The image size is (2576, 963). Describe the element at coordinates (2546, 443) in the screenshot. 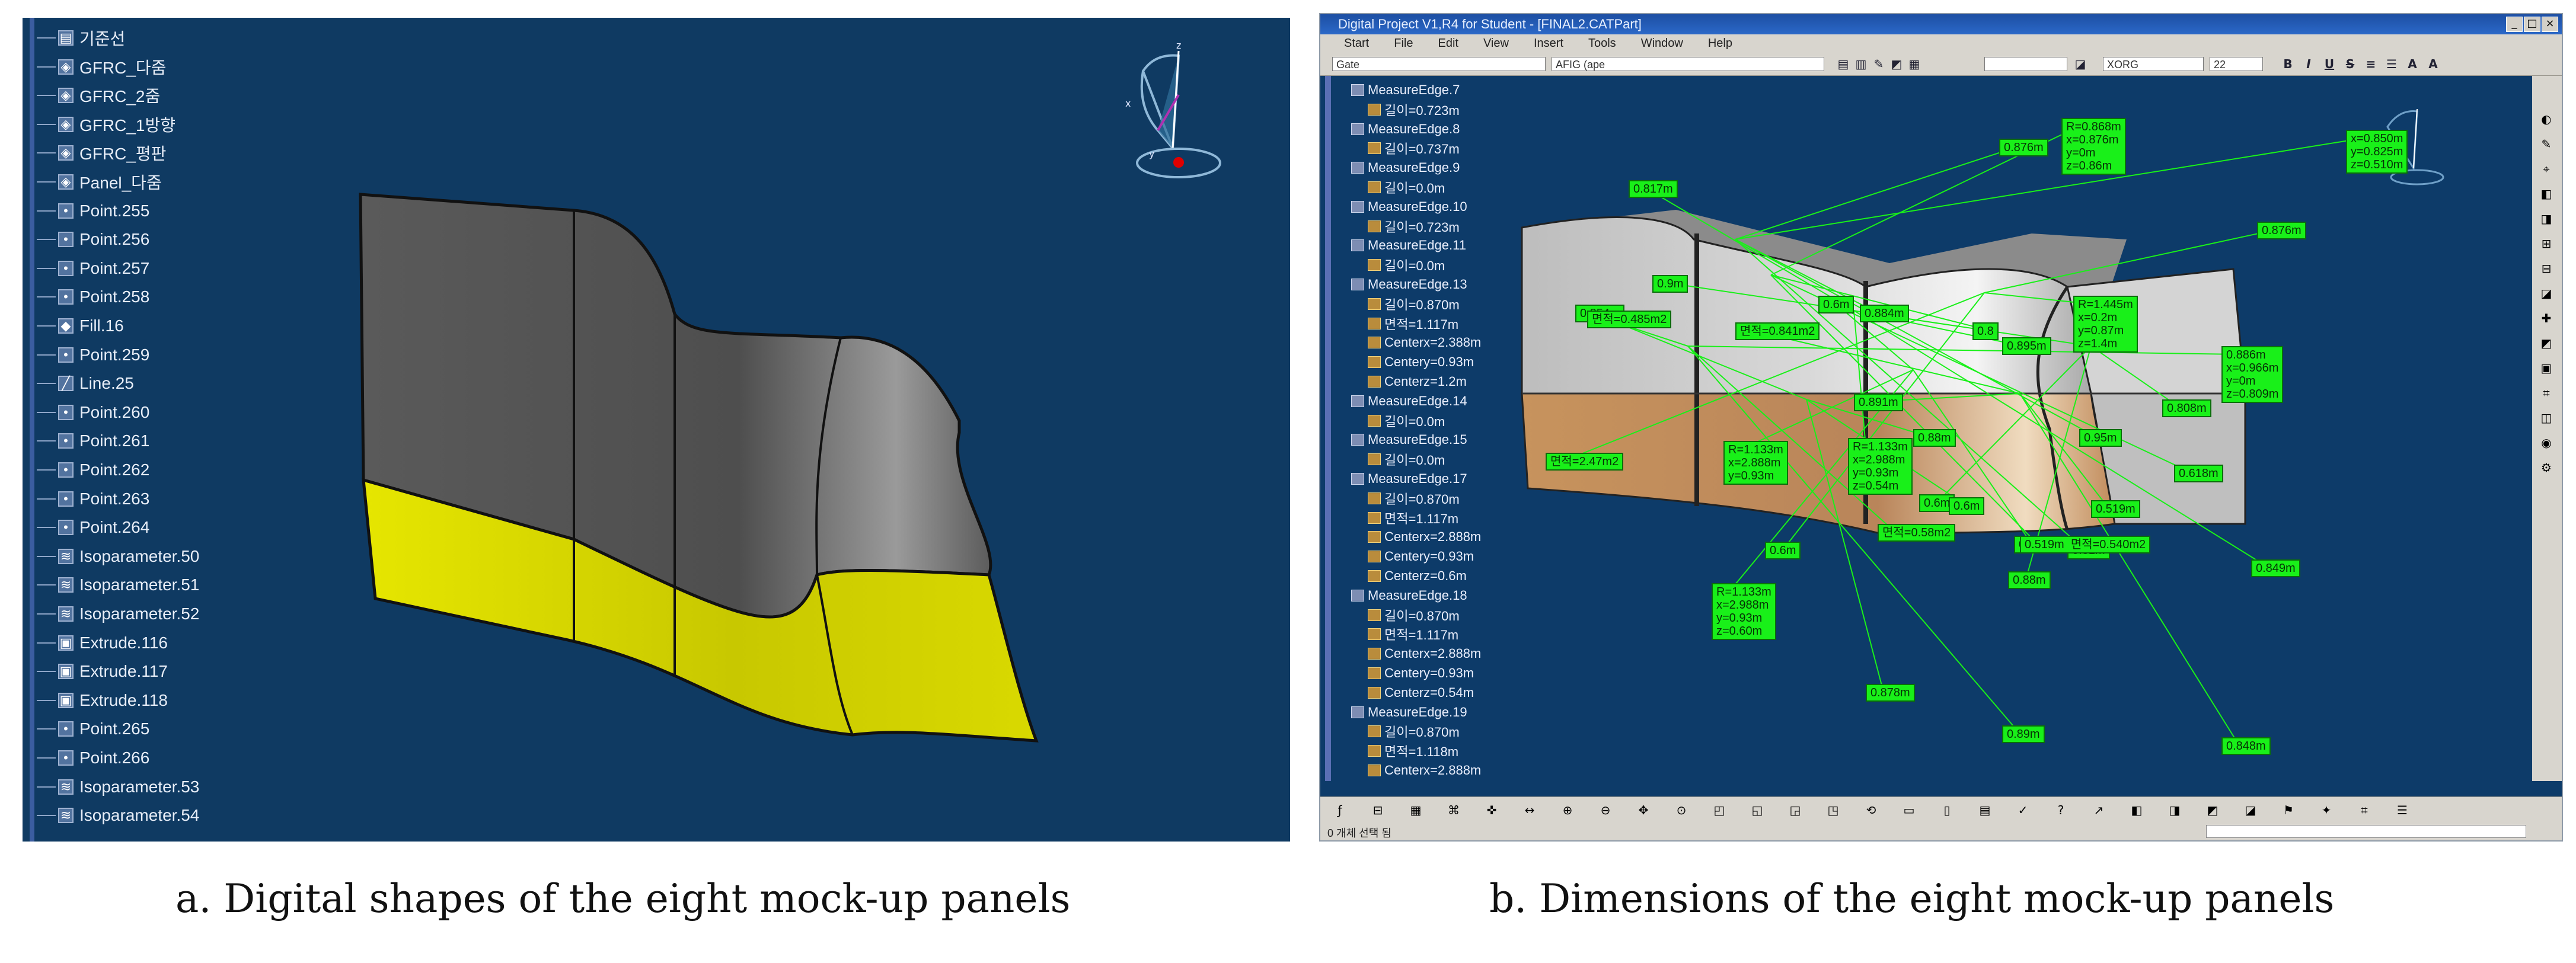

I see `right-tool-icon: ◉` at that location.